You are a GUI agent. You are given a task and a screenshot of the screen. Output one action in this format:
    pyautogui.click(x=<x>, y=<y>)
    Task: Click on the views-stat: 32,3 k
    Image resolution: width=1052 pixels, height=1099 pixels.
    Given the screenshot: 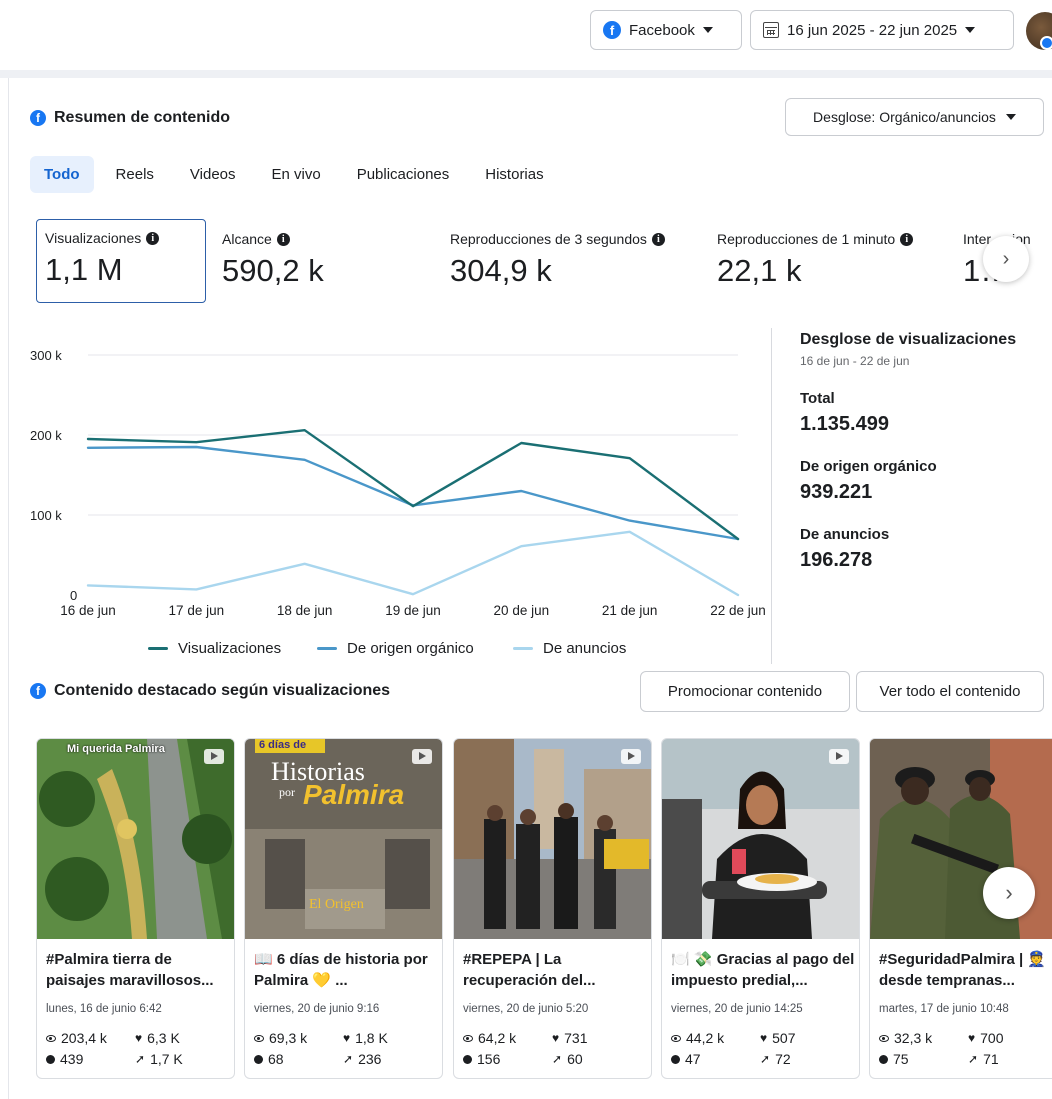 What is the action you would take?
    pyautogui.click(x=905, y=1038)
    